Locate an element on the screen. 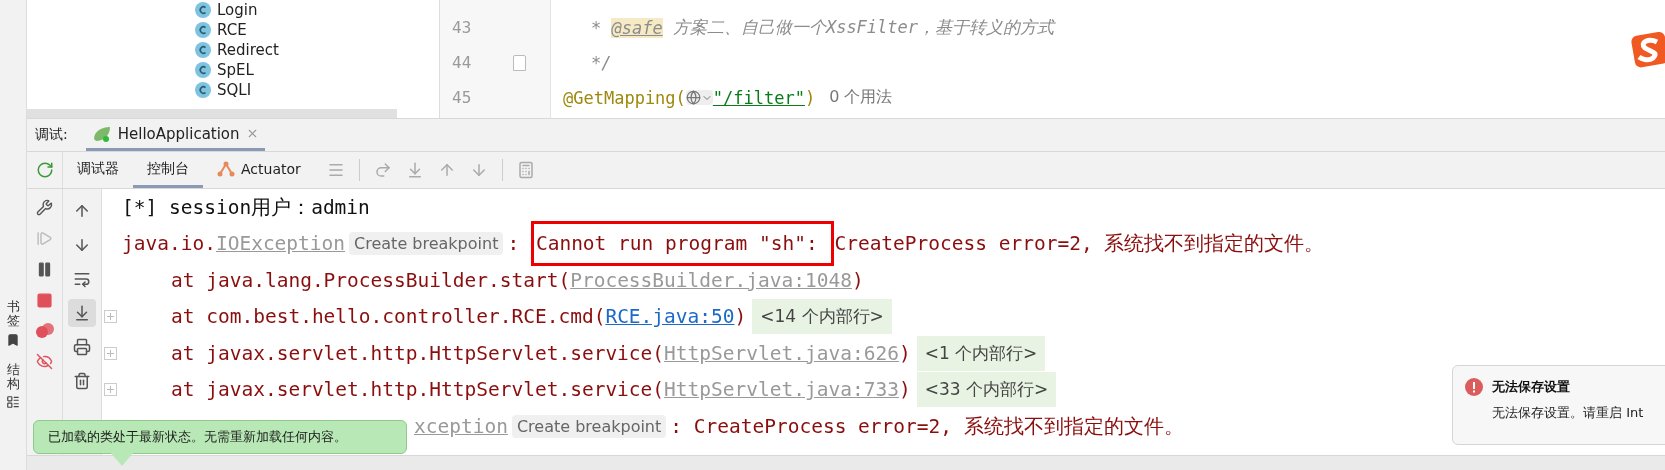 This screenshot has height=470, width=1665. class-name: SQLI is located at coordinates (234, 90).